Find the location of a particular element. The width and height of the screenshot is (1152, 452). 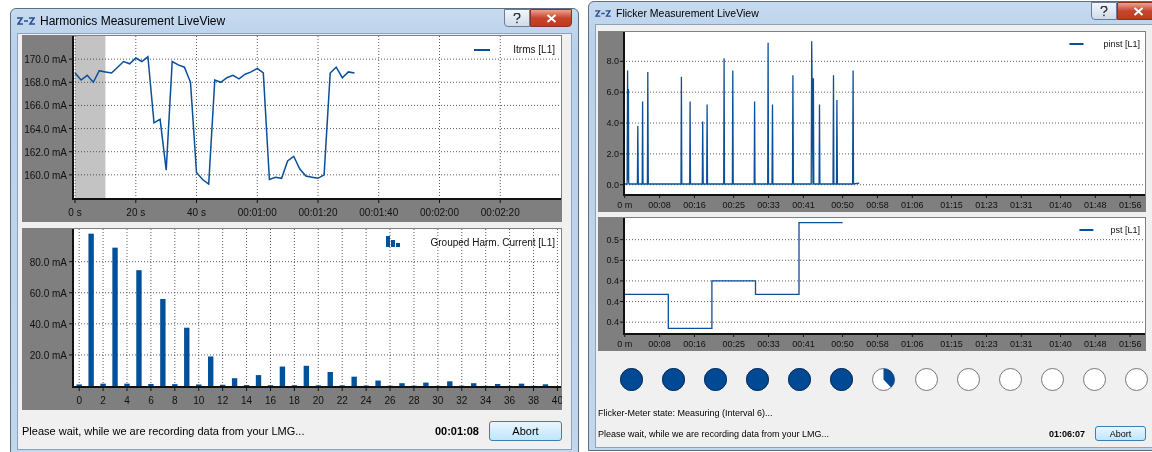

legend-label: pst [L1] is located at coordinates (1125, 230).